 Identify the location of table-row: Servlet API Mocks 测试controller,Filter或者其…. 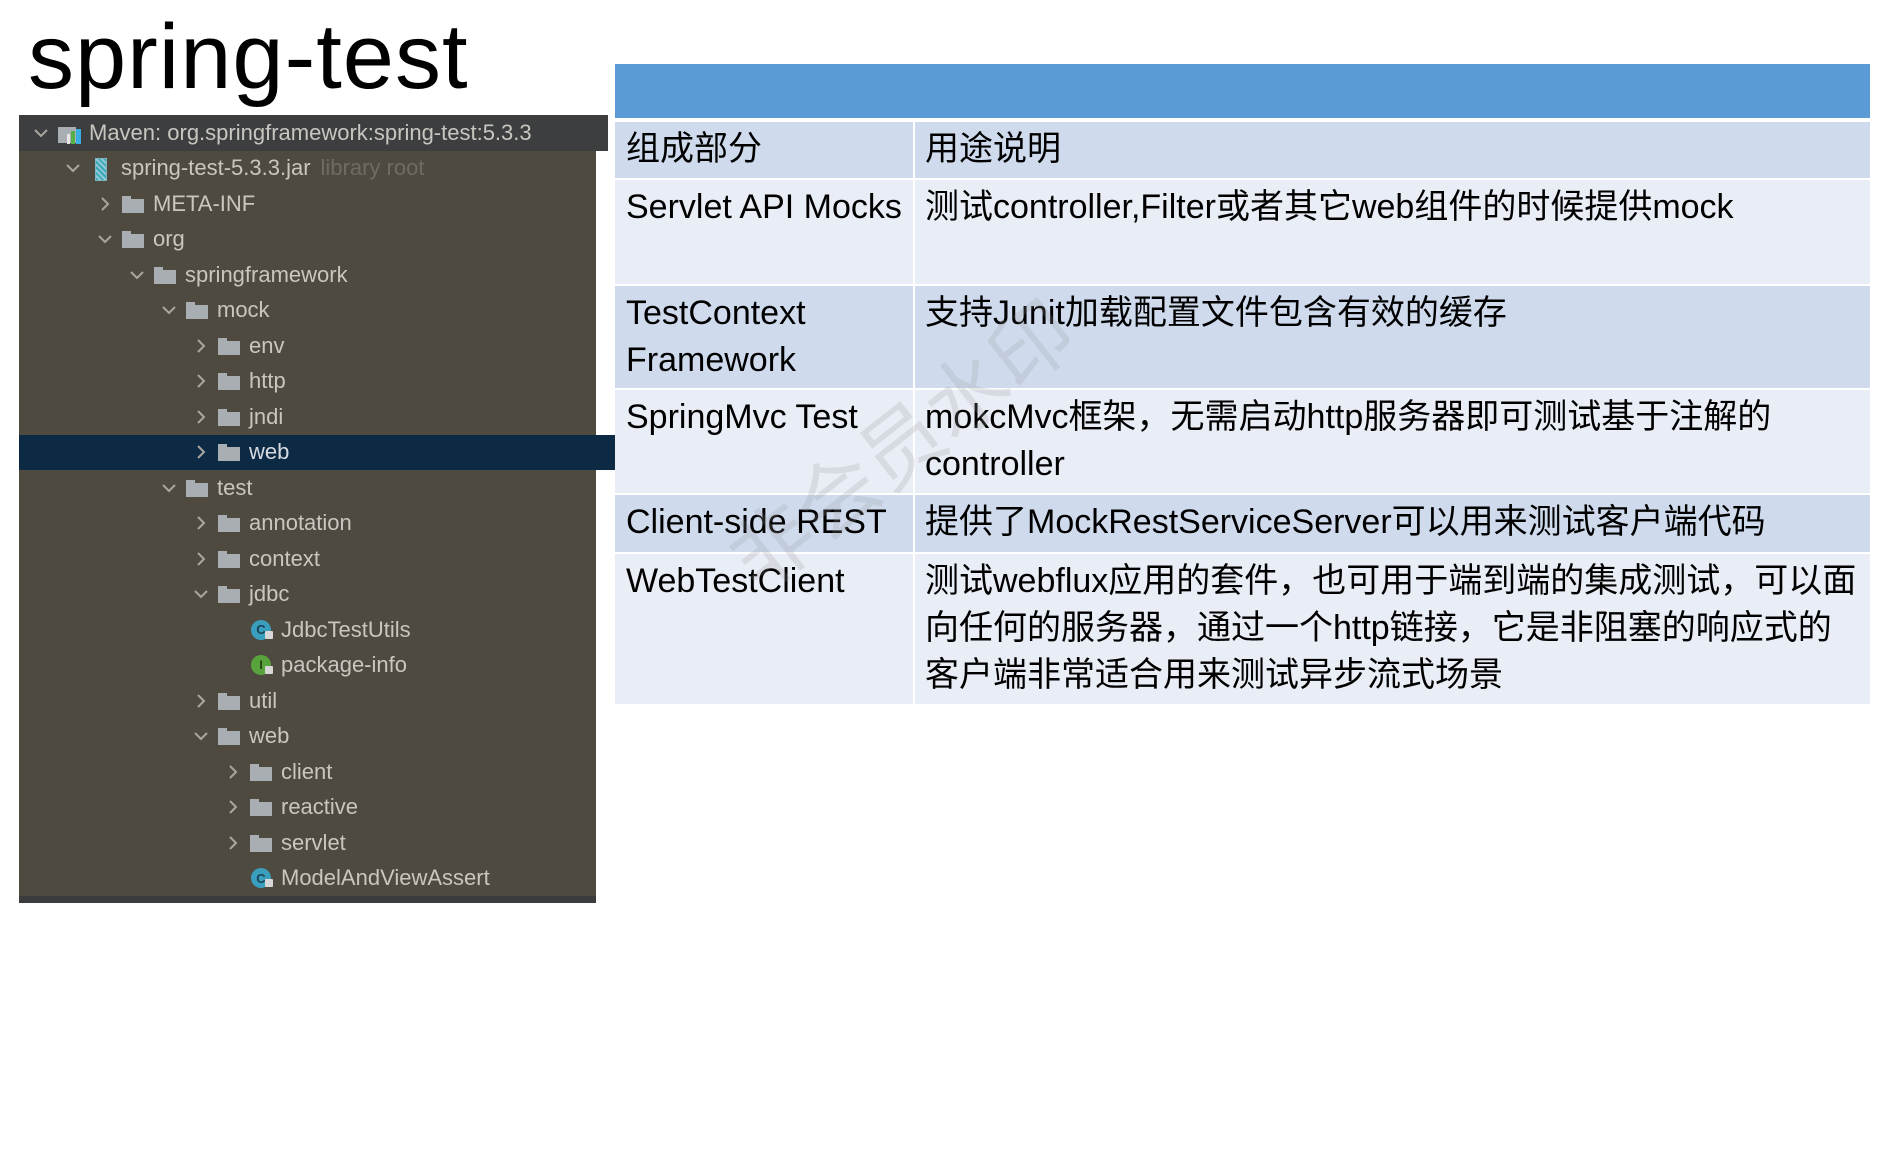
(1242, 233).